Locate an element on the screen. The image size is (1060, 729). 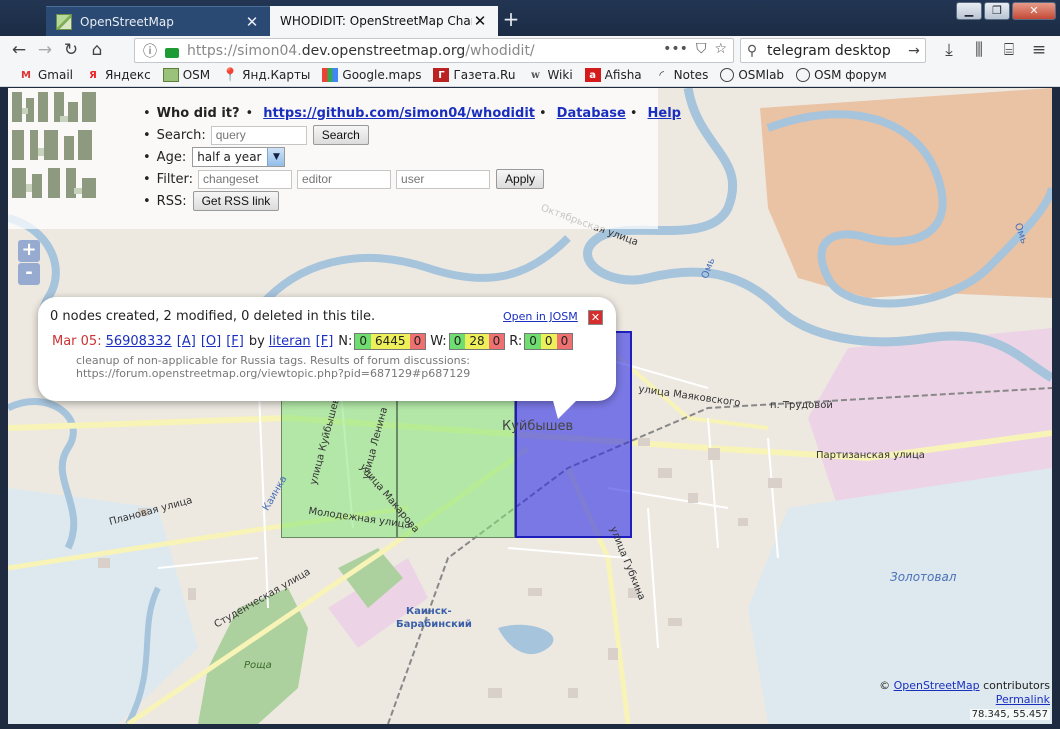
help-link: Help is located at coordinates (664, 113).